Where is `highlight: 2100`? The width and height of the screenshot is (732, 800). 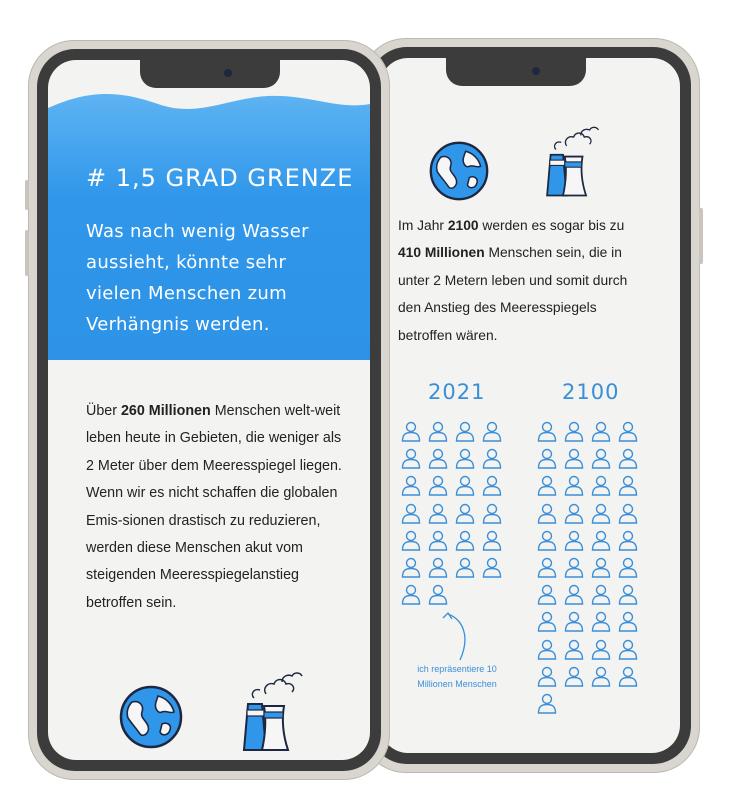 highlight: 2100 is located at coordinates (463, 225).